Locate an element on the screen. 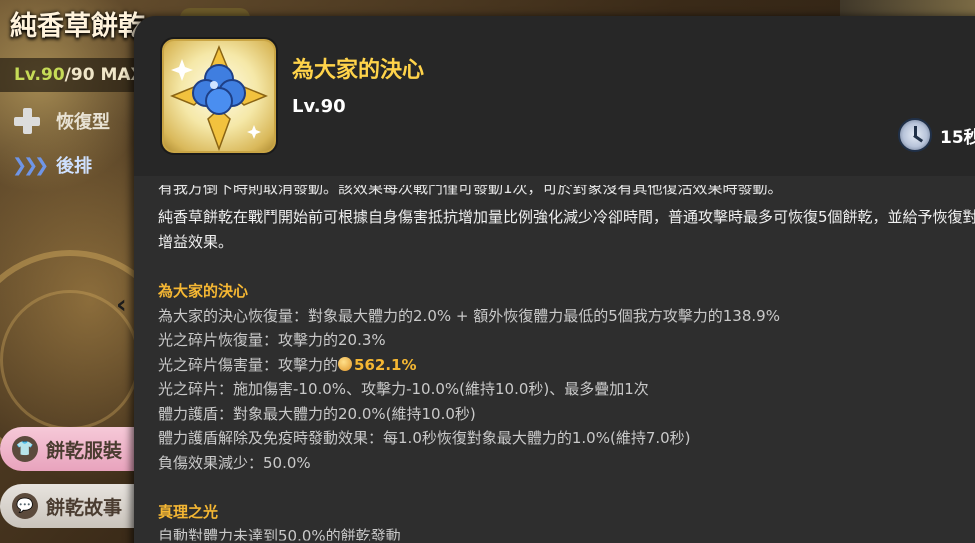 The height and width of the screenshot is (543, 975). shirt-icon: 👕 is located at coordinates (25, 449).